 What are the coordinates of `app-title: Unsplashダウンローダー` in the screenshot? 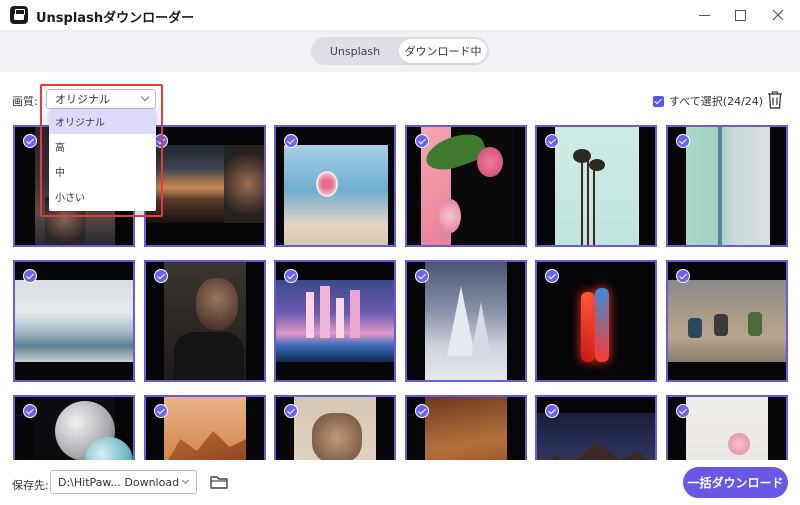 It's located at (115, 18).